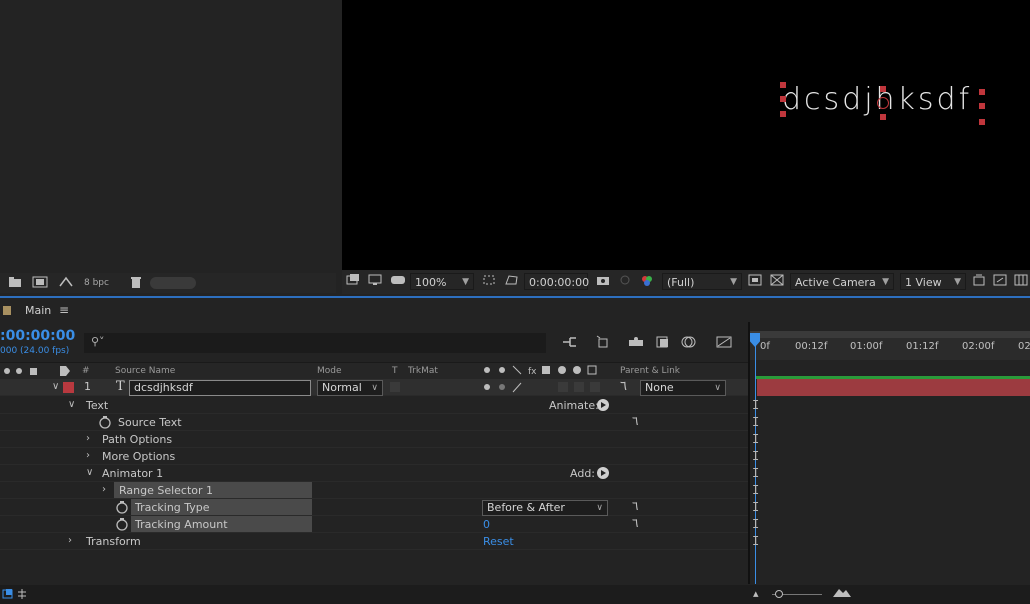 The height and width of the screenshot is (604, 1030). Describe the element at coordinates (104, 283) in the screenshot. I see `bpc-label: 8 bpc` at that location.